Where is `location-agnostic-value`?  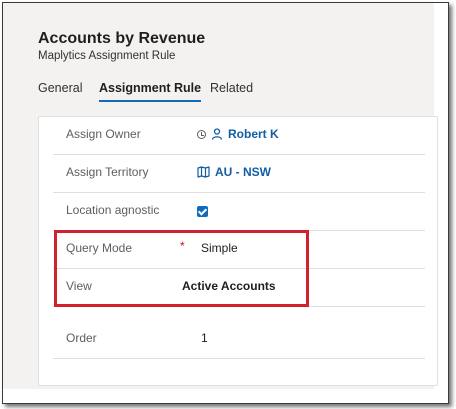
location-agnostic-value is located at coordinates (202, 211).